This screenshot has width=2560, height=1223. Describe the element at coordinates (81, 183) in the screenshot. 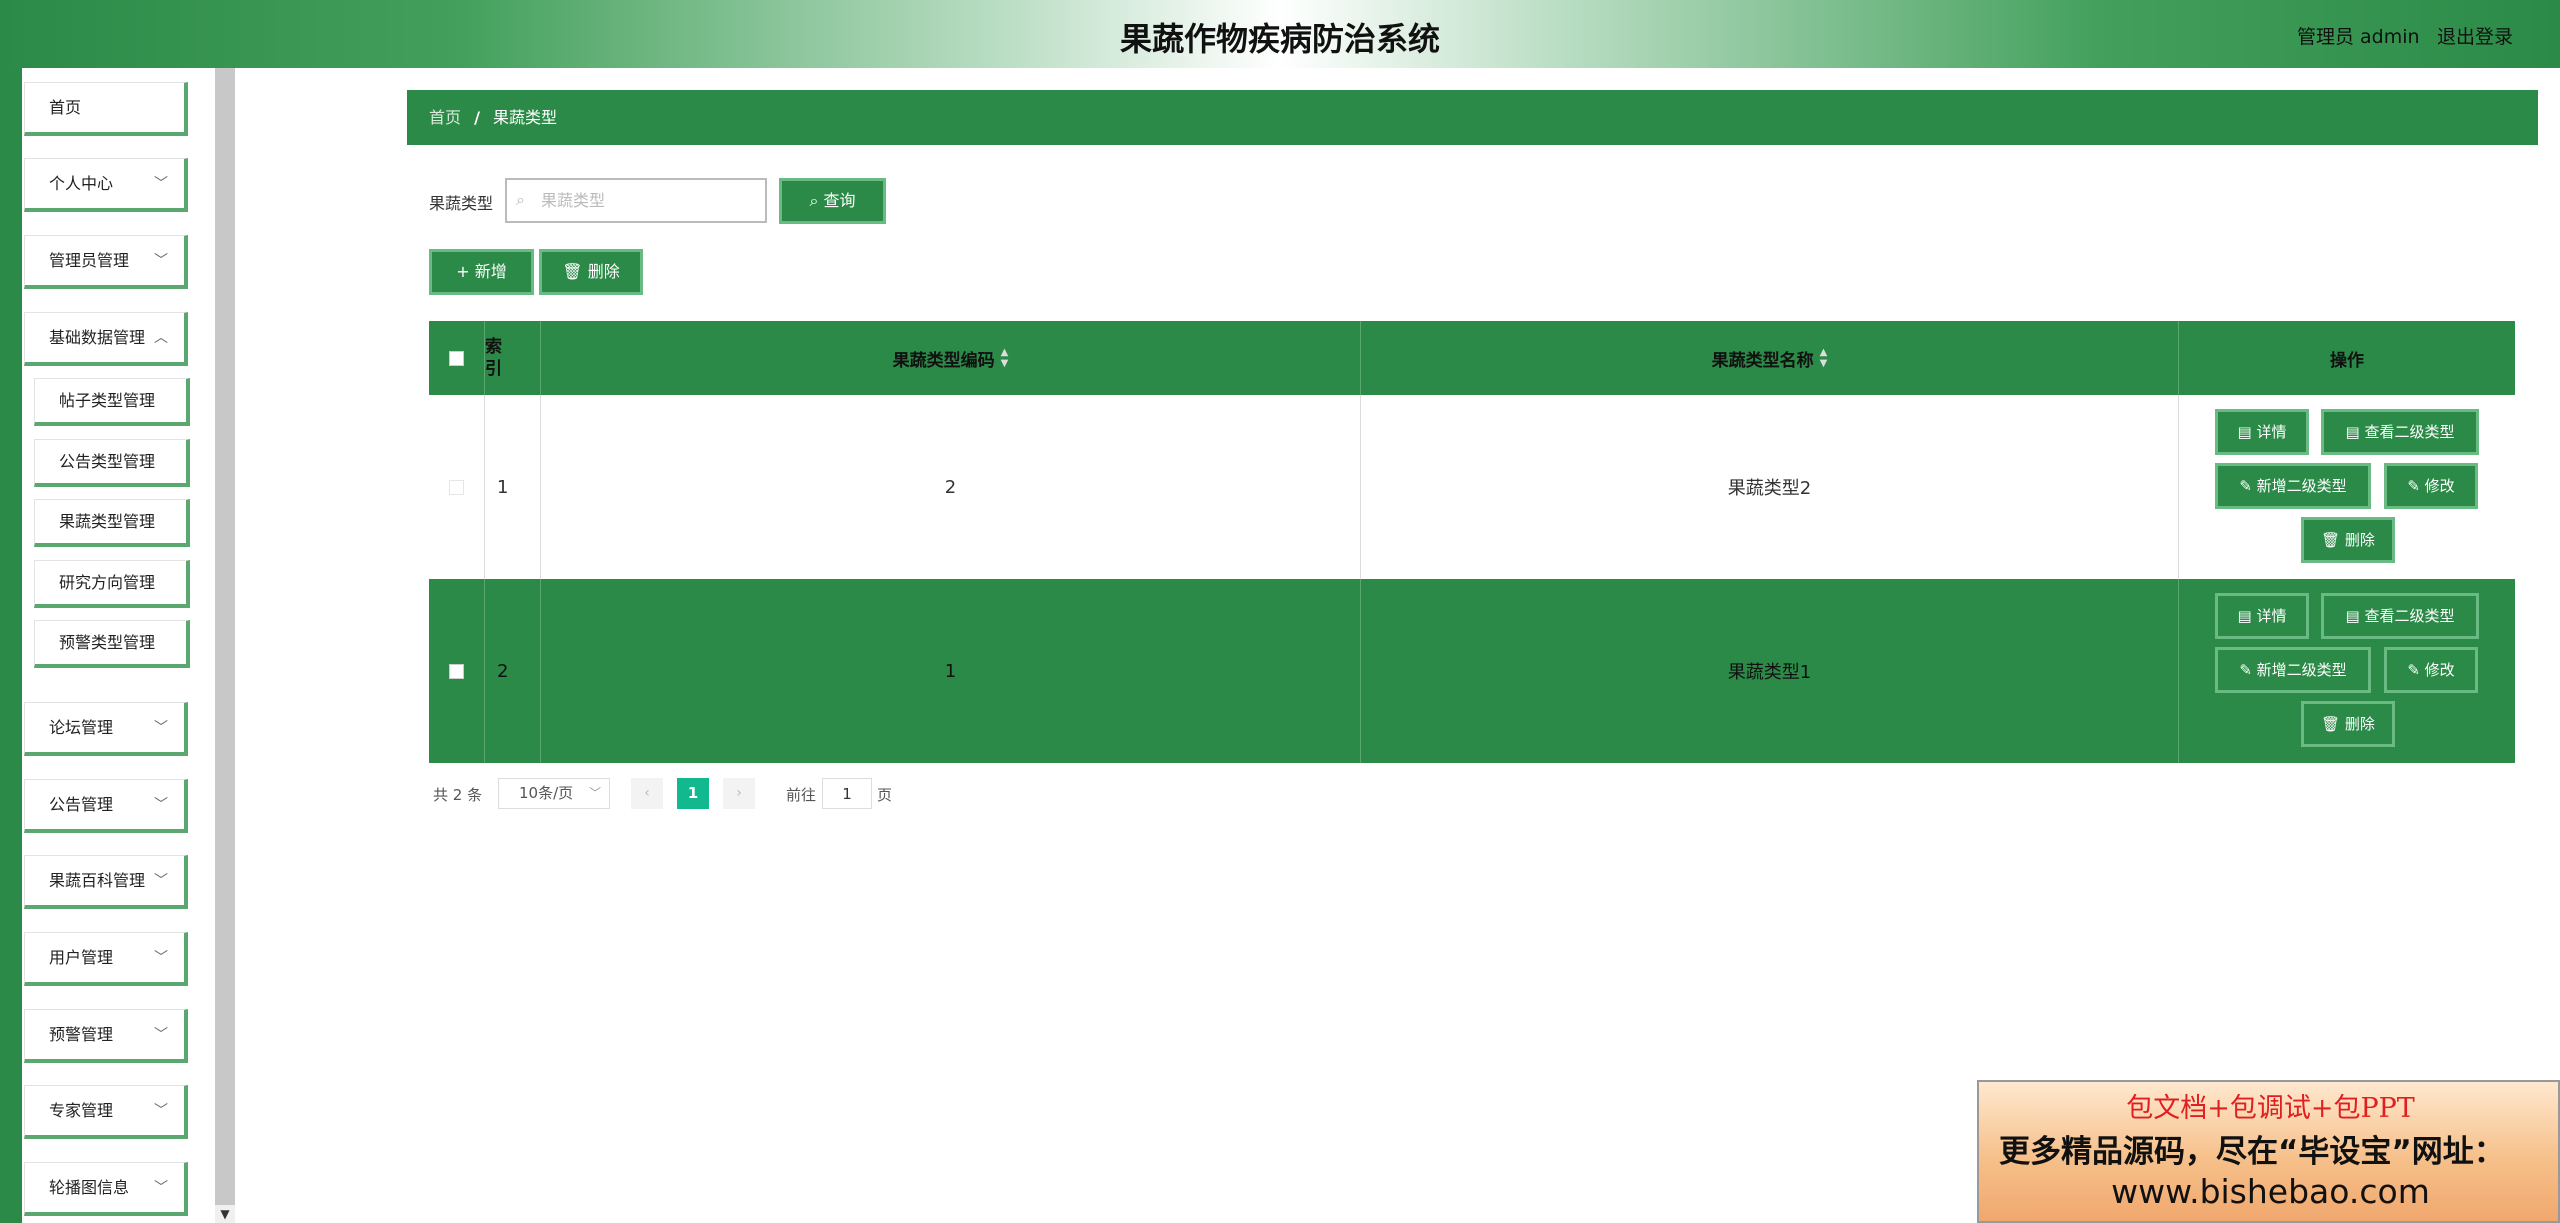

I see `sidebar-item-label: 个人中心` at that location.